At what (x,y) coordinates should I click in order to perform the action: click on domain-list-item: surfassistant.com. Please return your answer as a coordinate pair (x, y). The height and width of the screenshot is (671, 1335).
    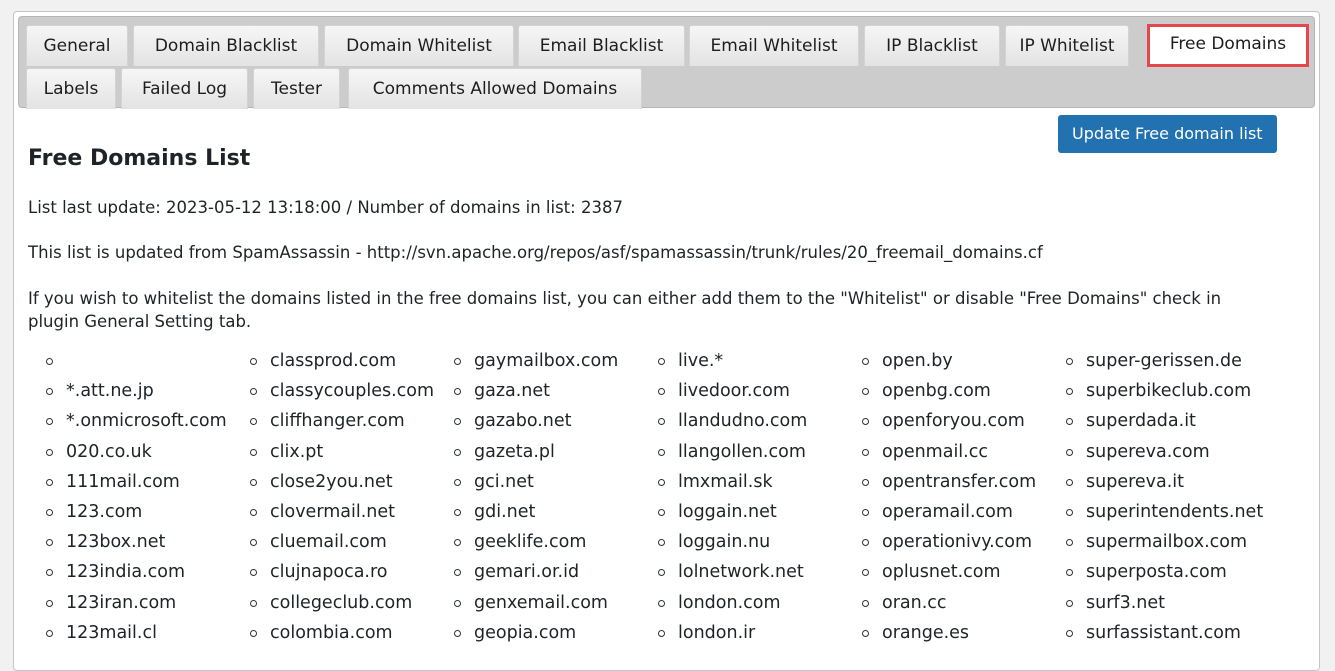
    Looking at the image, I should click on (1155, 636).